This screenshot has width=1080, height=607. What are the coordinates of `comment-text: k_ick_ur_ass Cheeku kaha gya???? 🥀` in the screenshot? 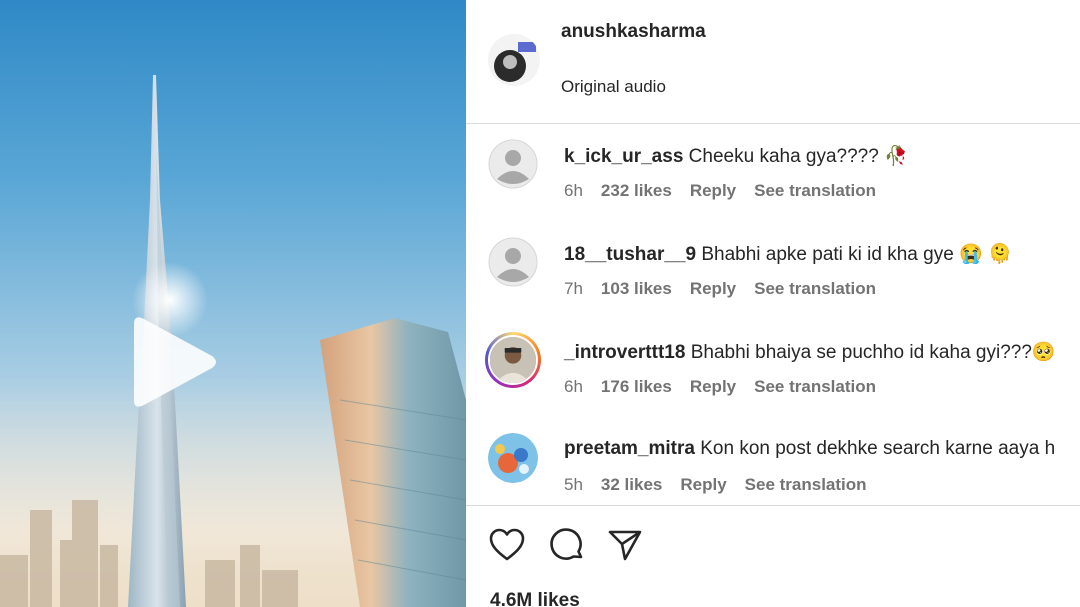 It's located at (736, 156).